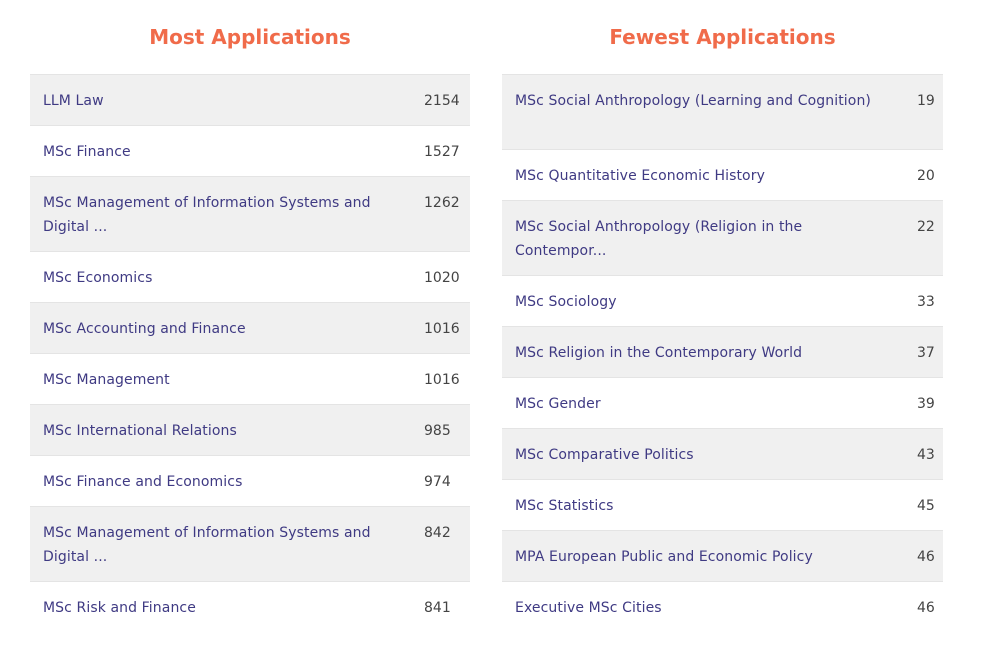 Image resolution: width=1000 pixels, height=656 pixels. Describe the element at coordinates (140, 431) in the screenshot. I see `programme-name: MSc International Relations` at that location.